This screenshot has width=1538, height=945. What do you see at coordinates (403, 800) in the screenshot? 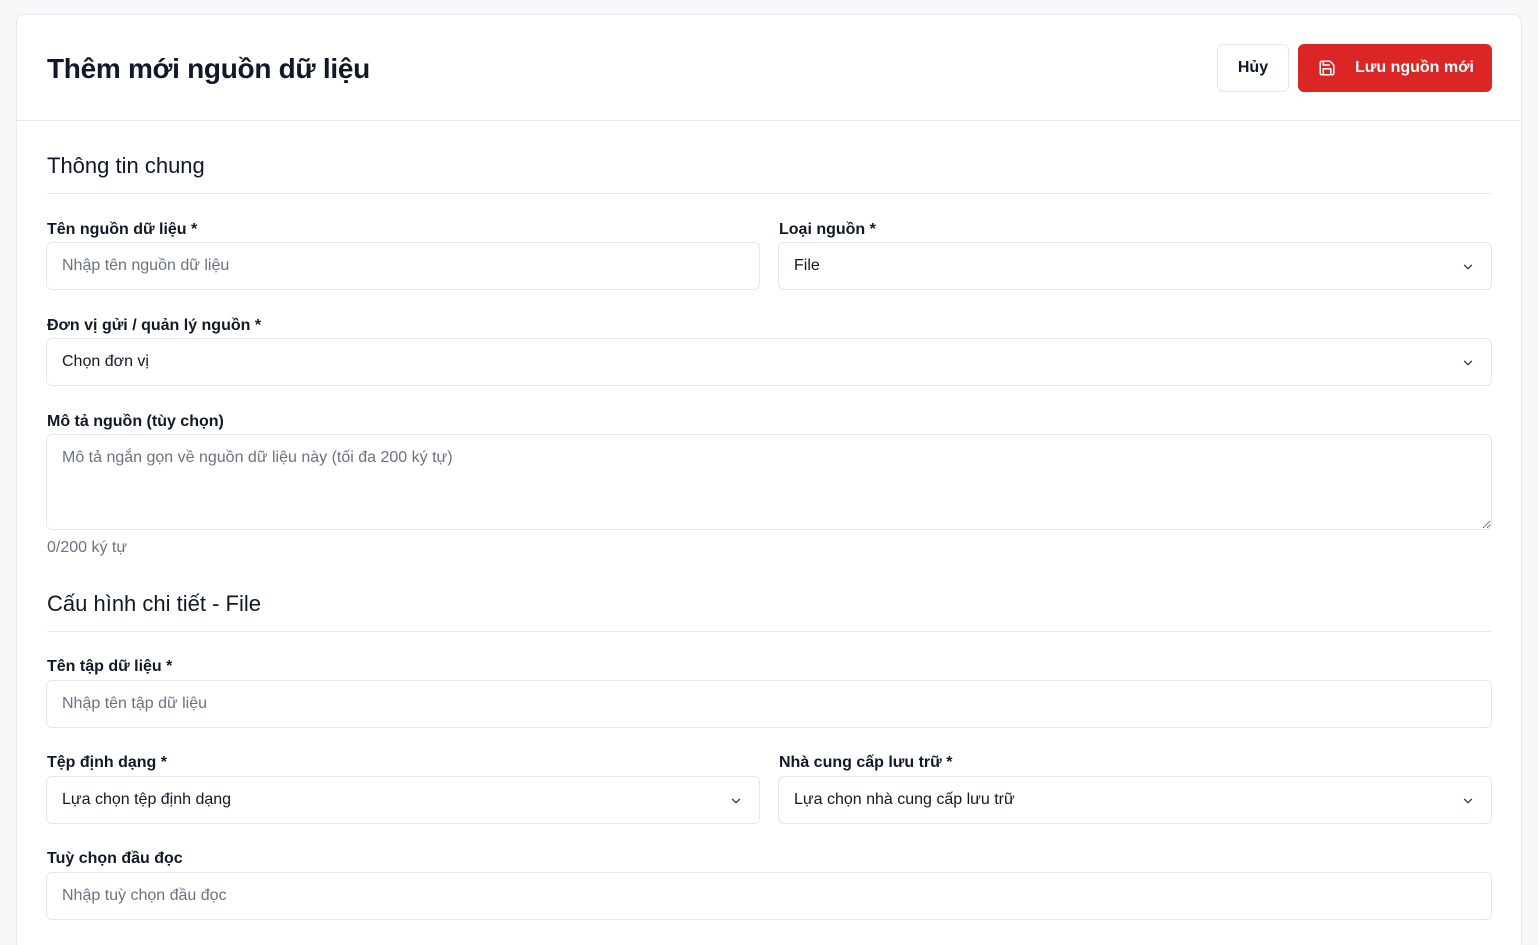
I see `file-format-select: Lựa chọn tệp định dạng` at bounding box center [403, 800].